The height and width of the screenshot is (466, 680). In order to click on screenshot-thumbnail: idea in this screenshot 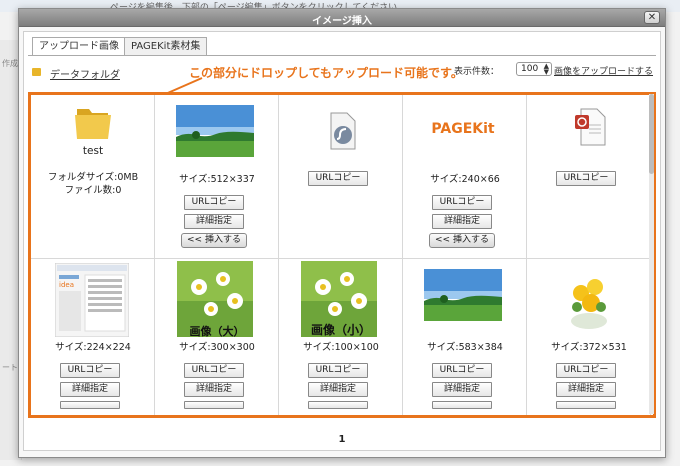, I will do `click(92, 300)`.